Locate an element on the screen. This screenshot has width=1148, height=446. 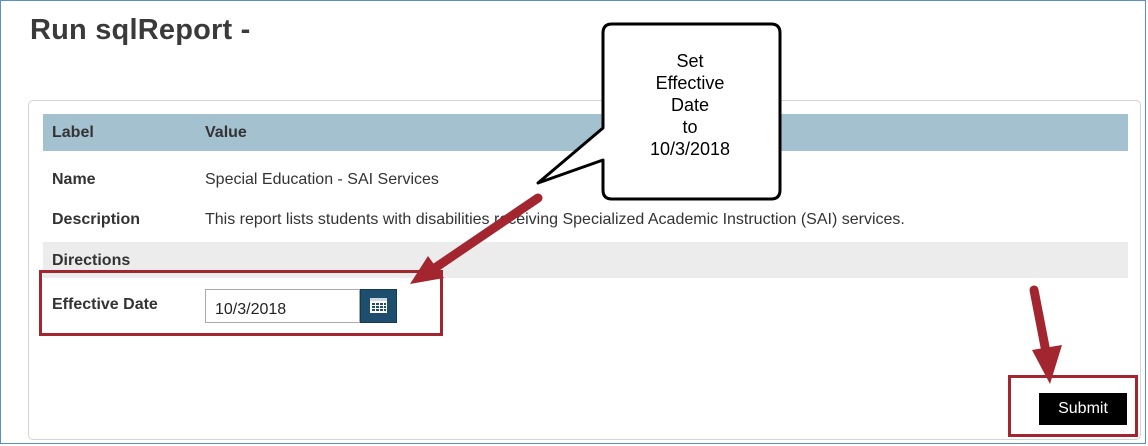
submit-highlight is located at coordinates (1073, 406).